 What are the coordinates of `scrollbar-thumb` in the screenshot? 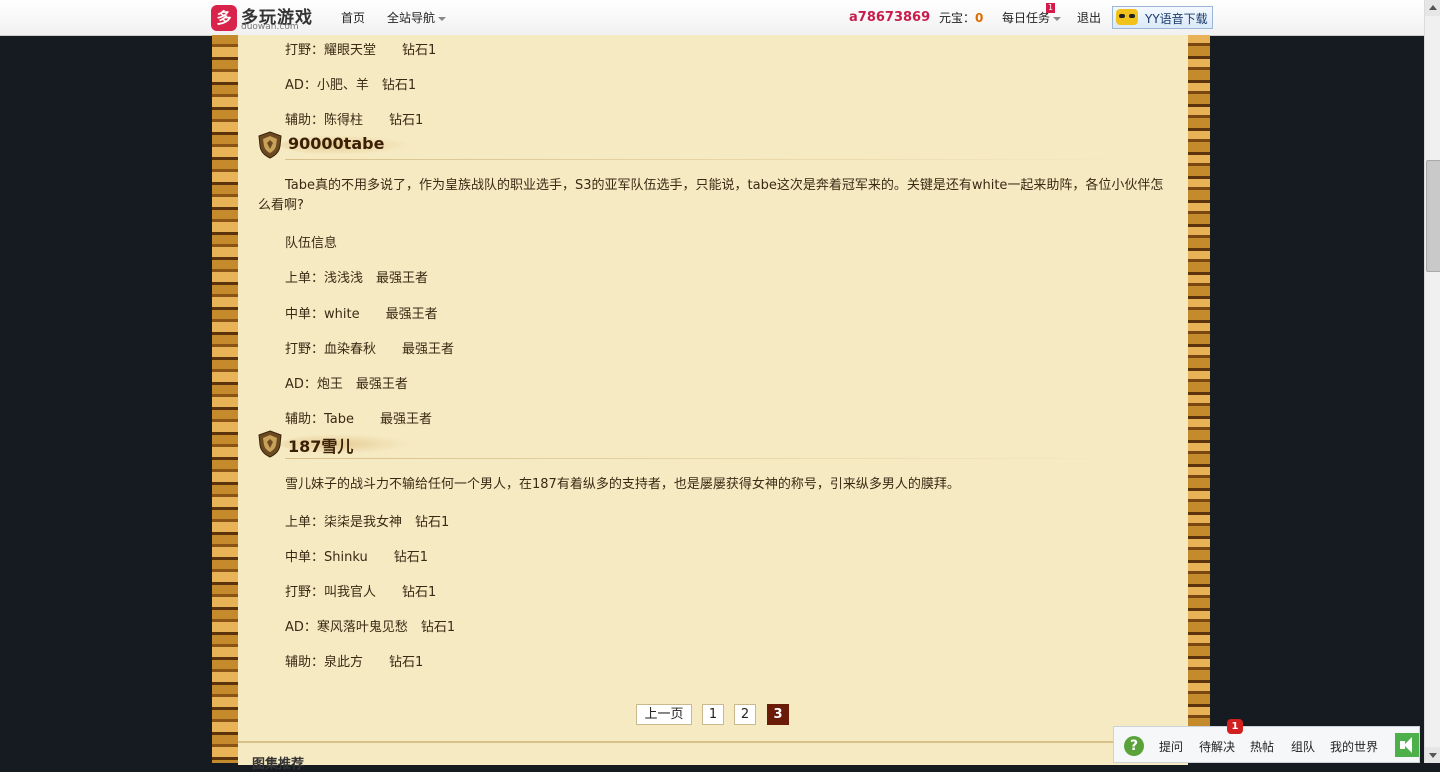 It's located at (1433, 216).